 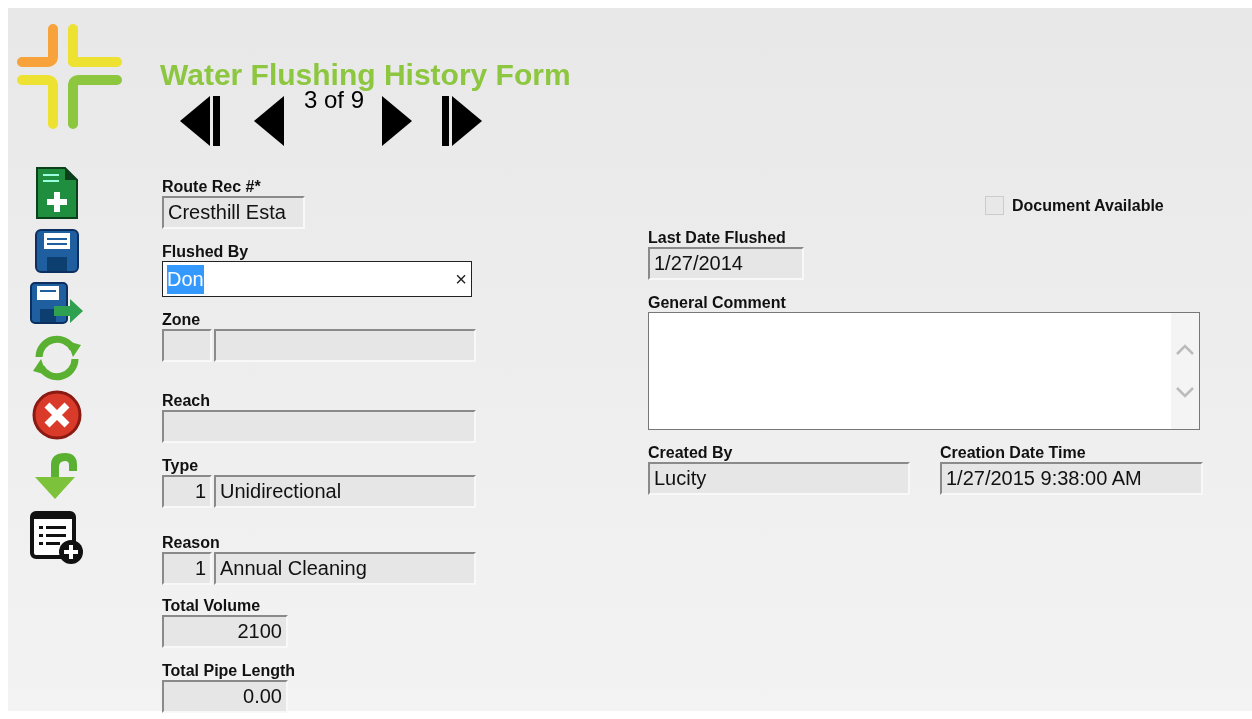 What do you see at coordinates (181, 466) in the screenshot?
I see `field-label: Type` at bounding box center [181, 466].